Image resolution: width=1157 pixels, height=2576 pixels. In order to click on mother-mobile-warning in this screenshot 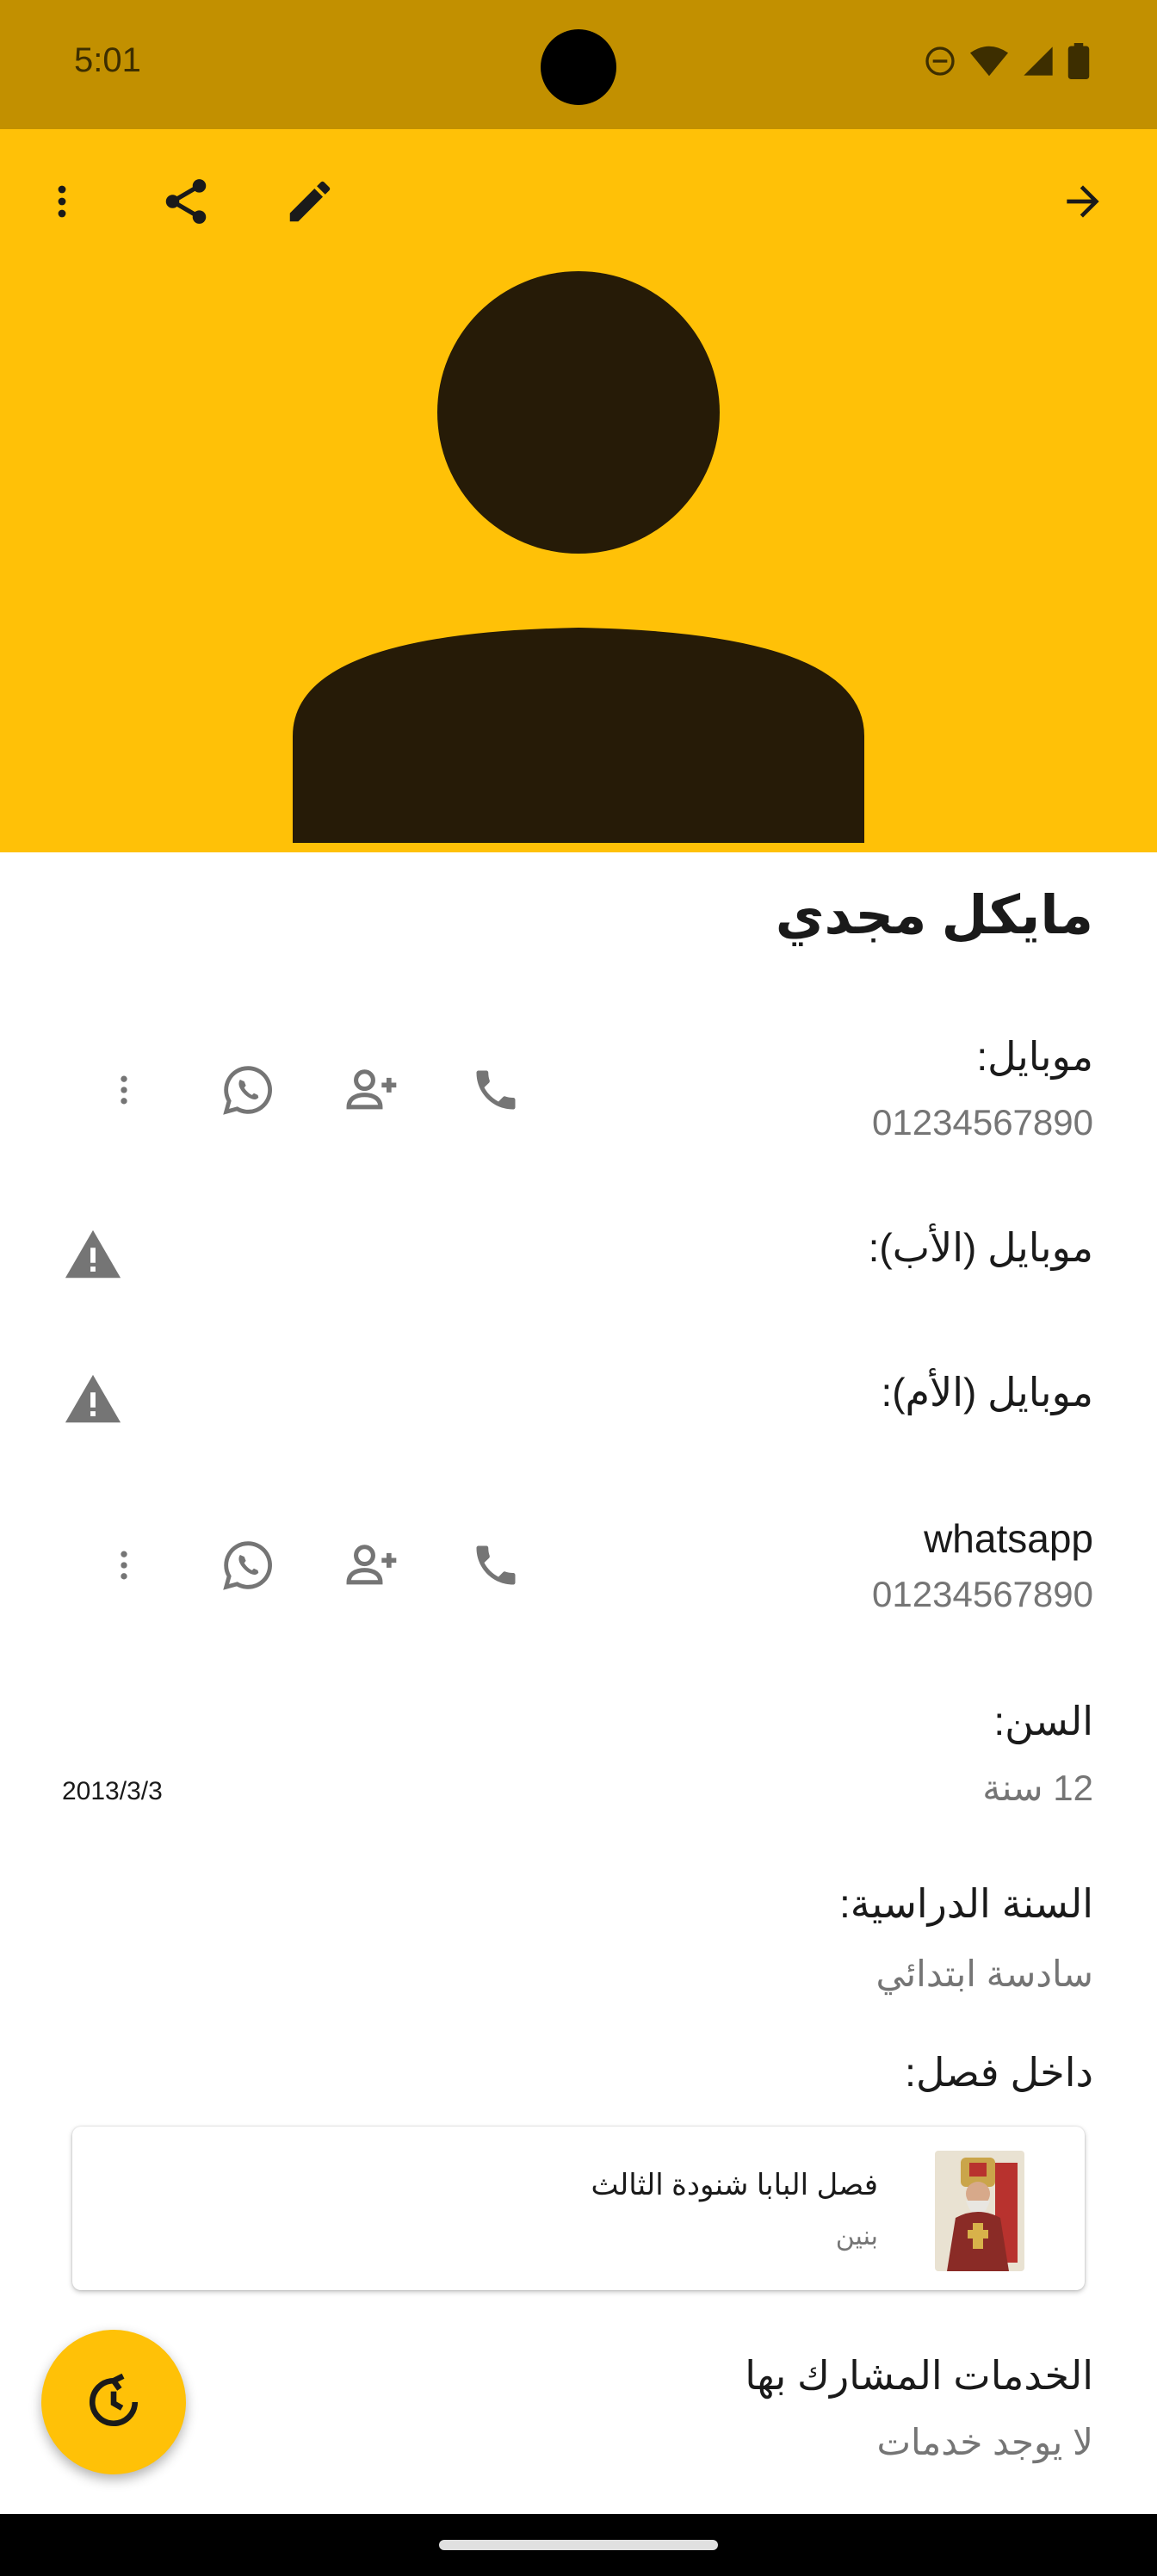, I will do `click(93, 1400)`.